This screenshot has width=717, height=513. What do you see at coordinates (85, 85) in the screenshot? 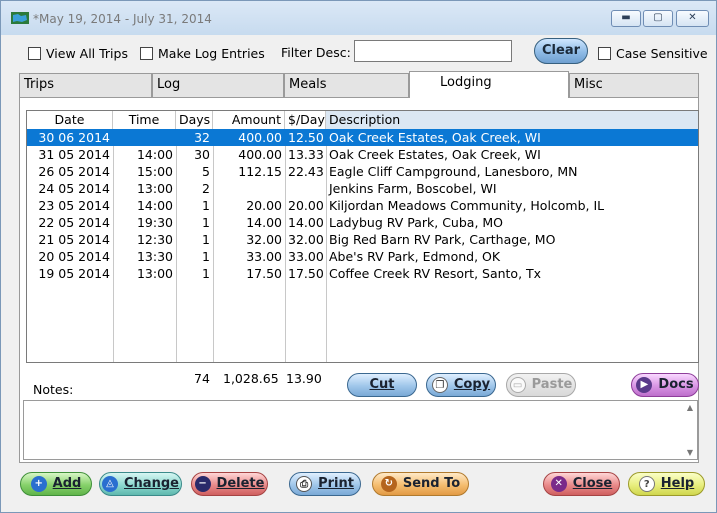
I see `tab-trips: Trips` at bounding box center [85, 85].